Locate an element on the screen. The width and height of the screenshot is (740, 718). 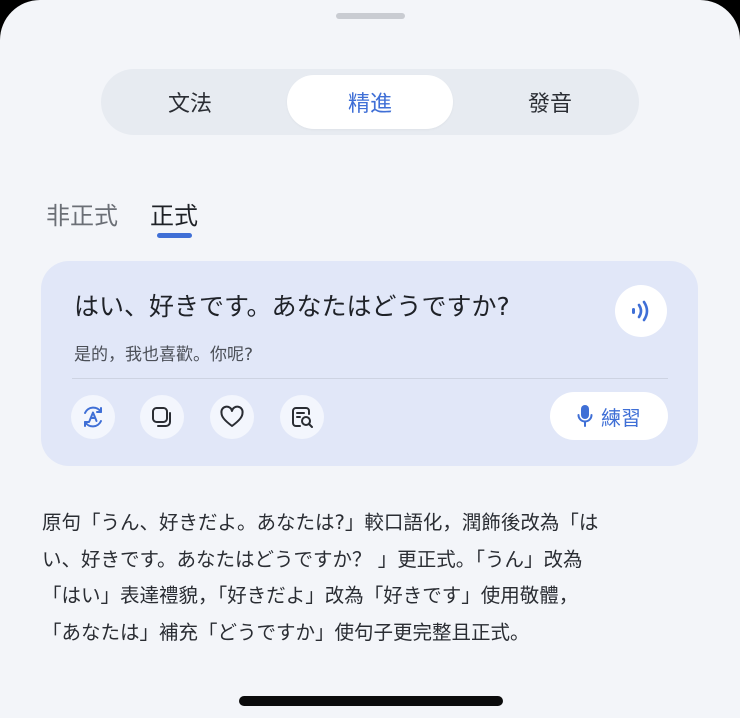
practice-label: 練習 is located at coordinates (621, 417).